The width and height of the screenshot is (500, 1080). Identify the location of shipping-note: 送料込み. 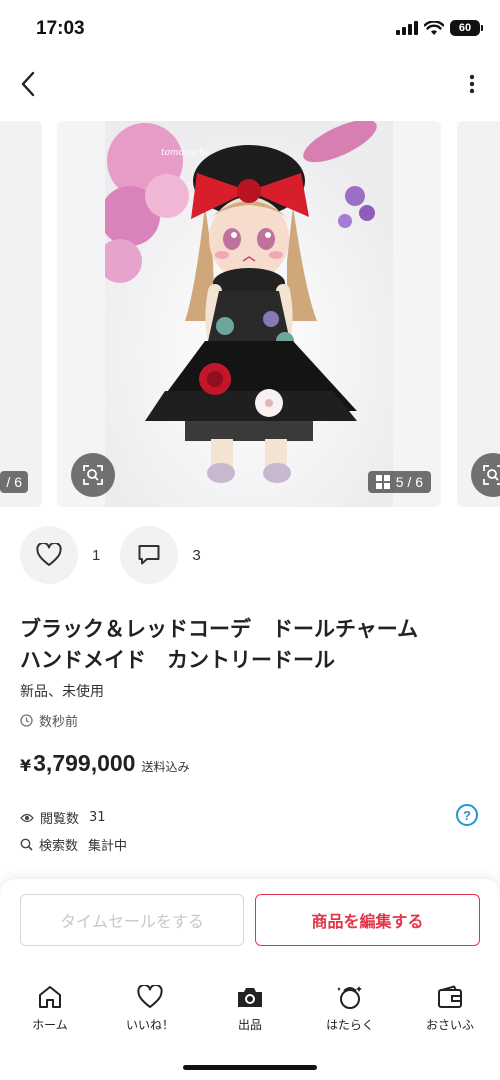
(165, 767).